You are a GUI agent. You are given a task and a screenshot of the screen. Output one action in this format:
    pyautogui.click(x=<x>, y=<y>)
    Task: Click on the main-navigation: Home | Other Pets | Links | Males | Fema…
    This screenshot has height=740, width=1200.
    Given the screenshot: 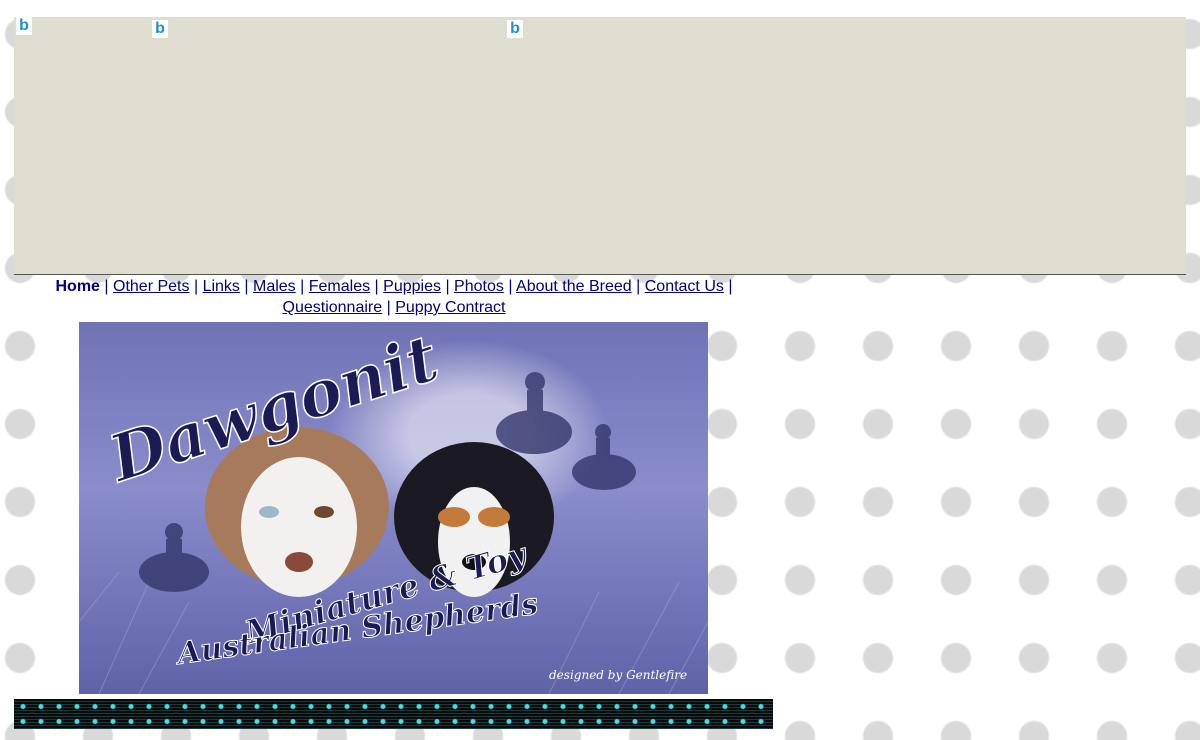 What is the action you would take?
    pyautogui.click(x=394, y=297)
    